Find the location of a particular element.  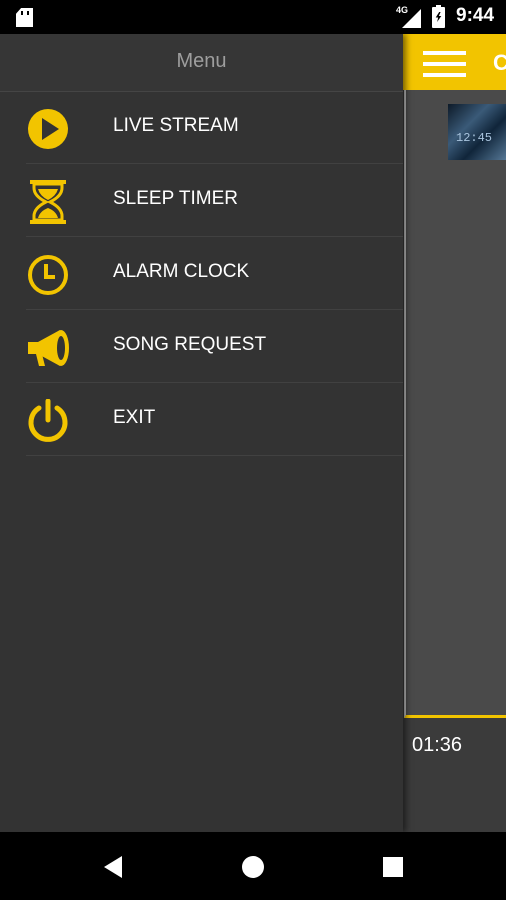

app-bar-title: C is located at coordinates (499, 62).